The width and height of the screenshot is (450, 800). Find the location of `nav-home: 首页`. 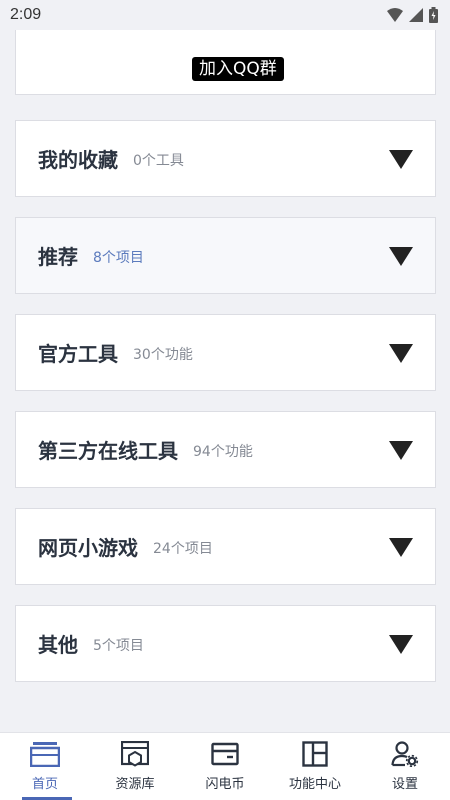

nav-home: 首页 is located at coordinates (45, 766).